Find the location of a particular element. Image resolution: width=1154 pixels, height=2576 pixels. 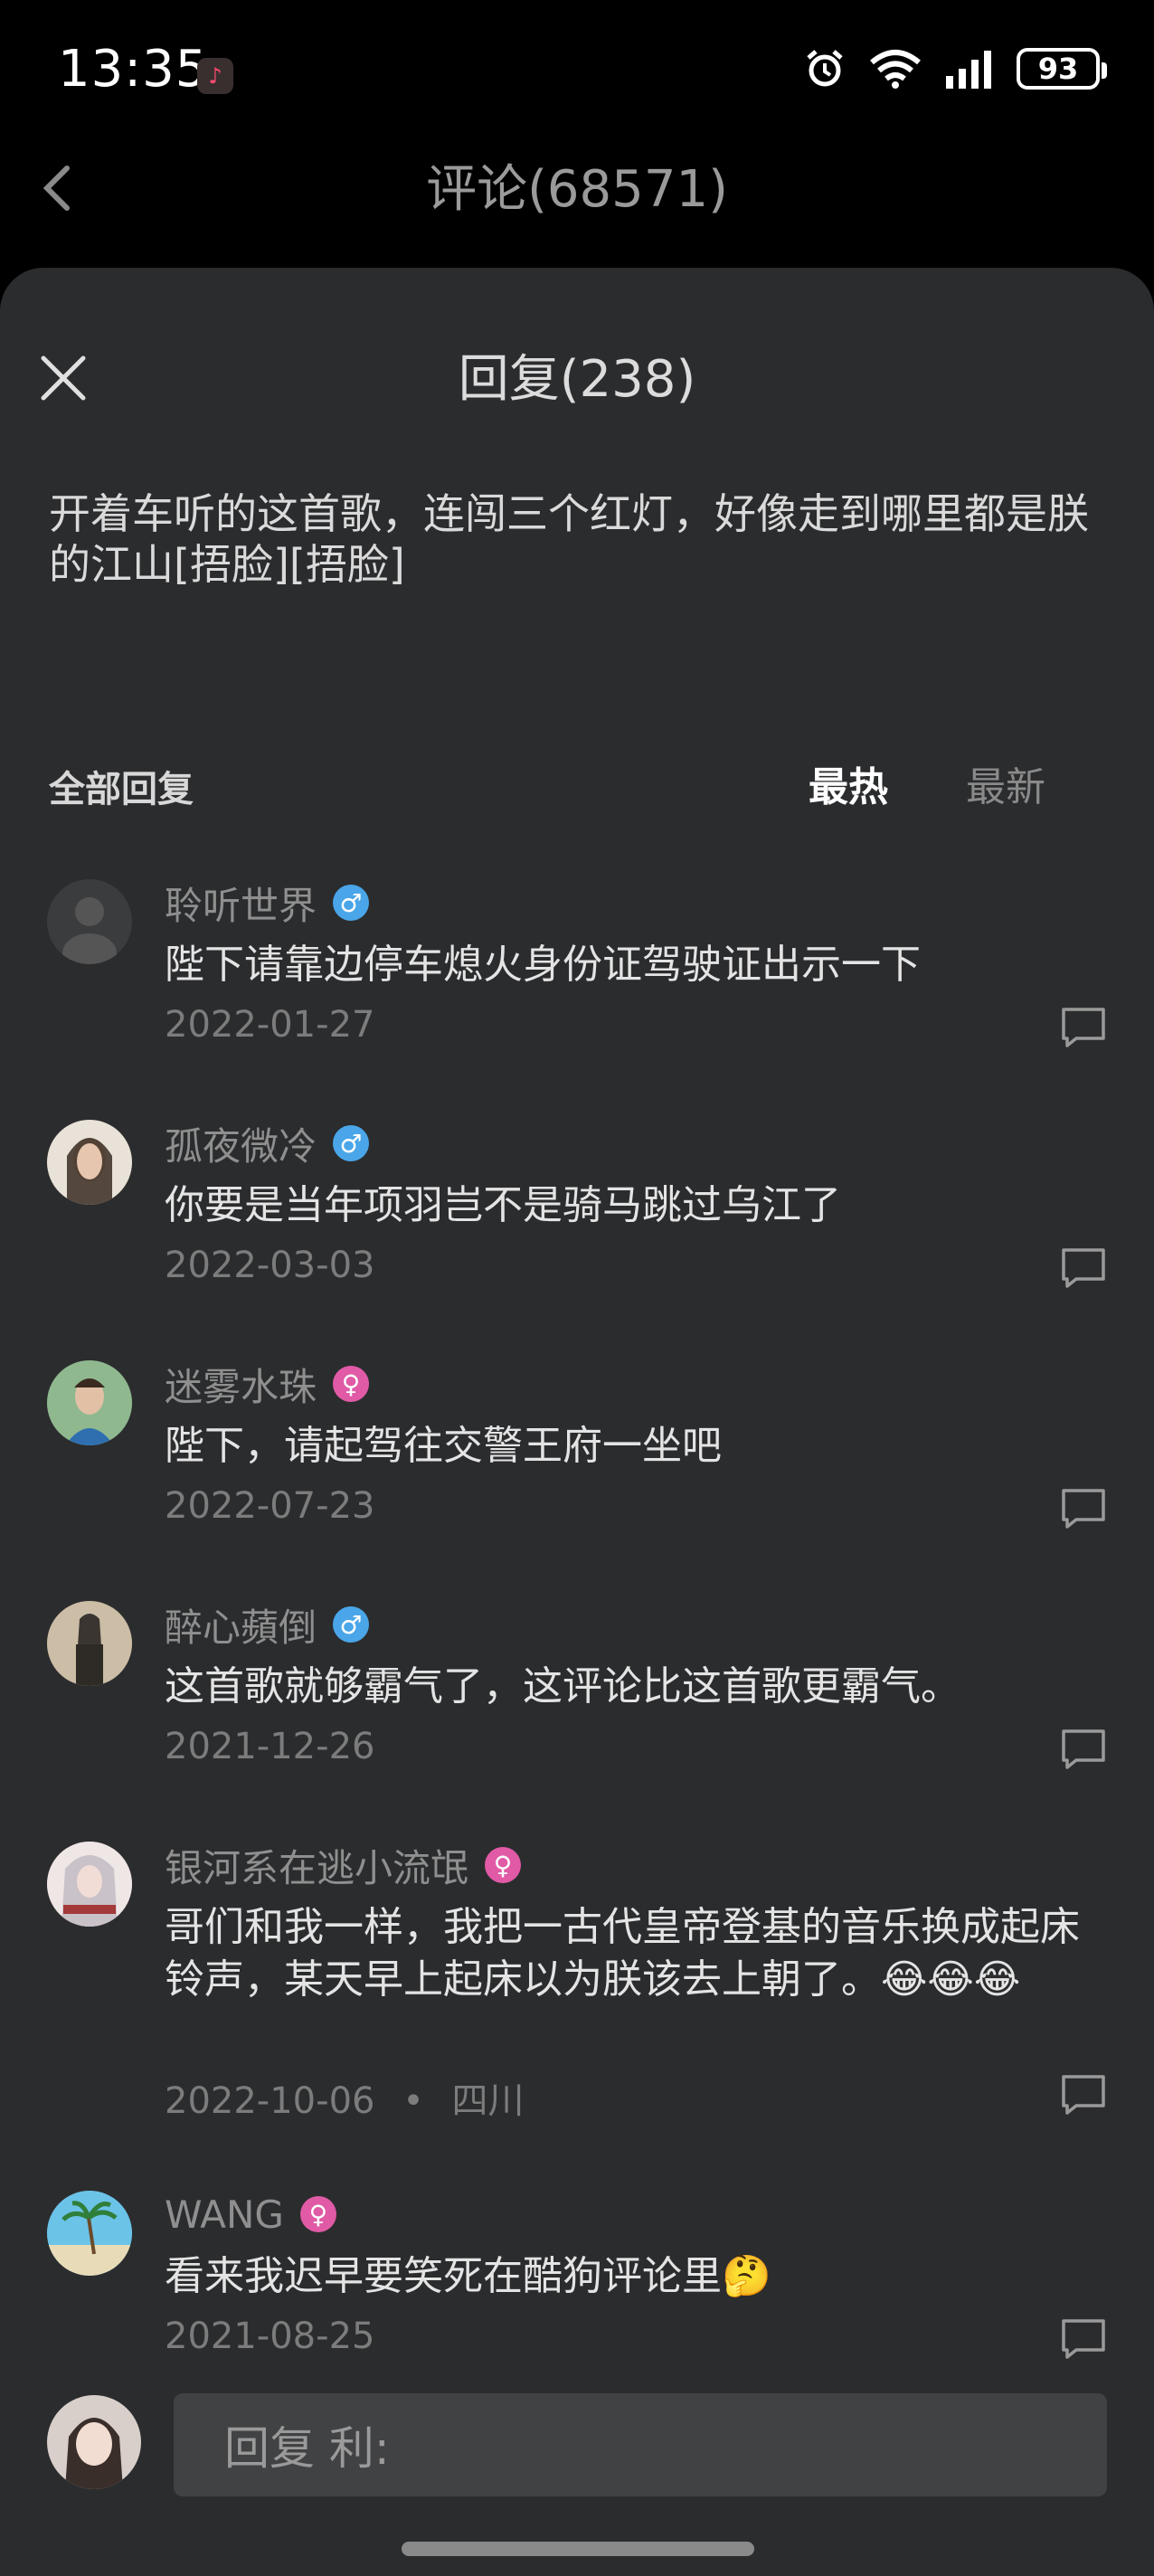

reply-date-row: 2022-10-06 • 四川 is located at coordinates (345, 2097).